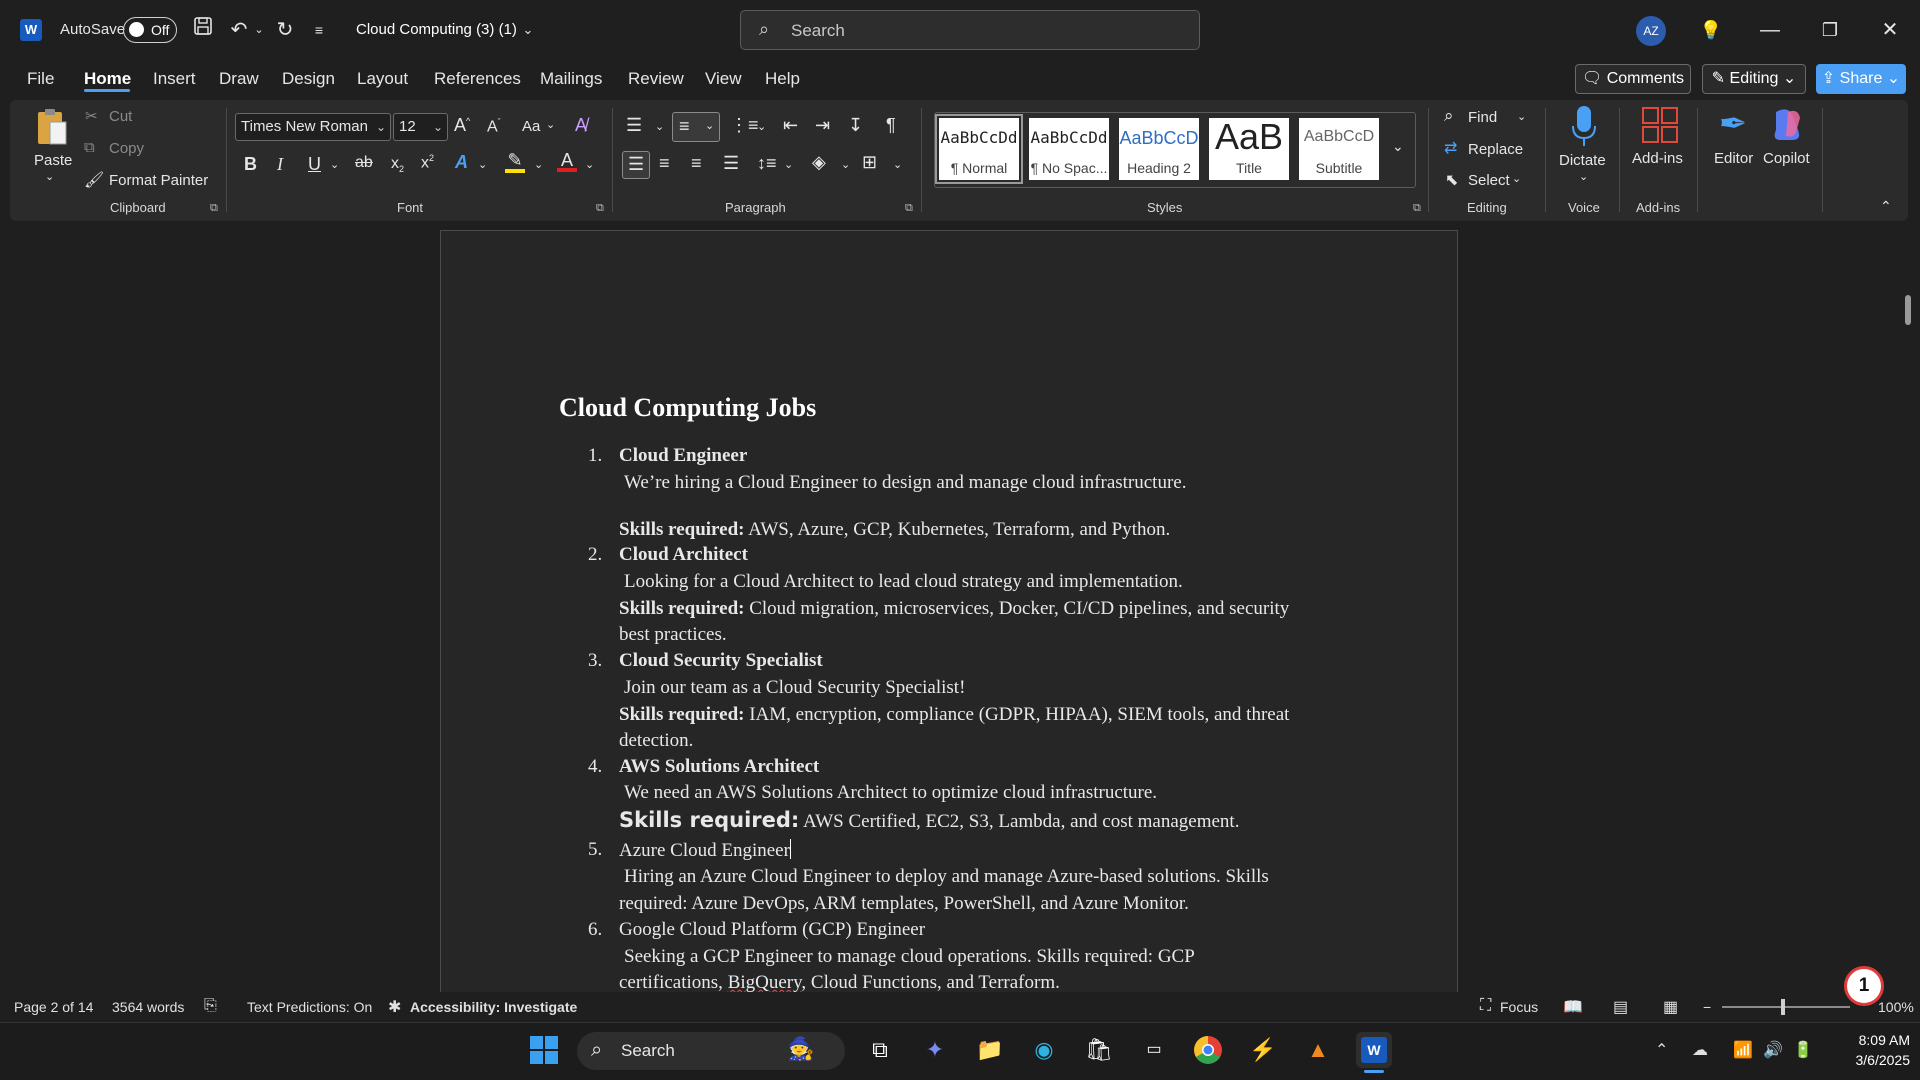  Describe the element at coordinates (309, 1007) in the screenshot. I see `text-predictions-status: Text Predictions: On` at that location.